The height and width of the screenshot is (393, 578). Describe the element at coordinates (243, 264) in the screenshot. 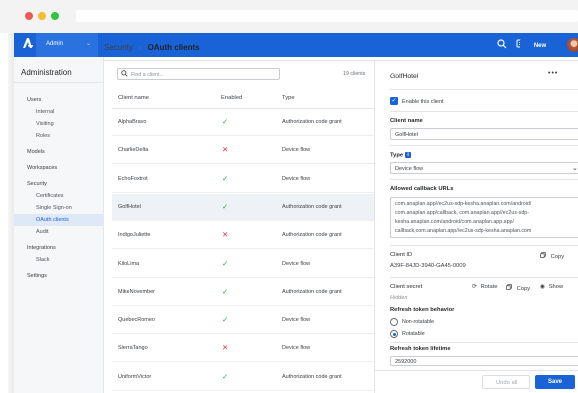

I see `table-row: KiloLima ✓ Device flow` at that location.